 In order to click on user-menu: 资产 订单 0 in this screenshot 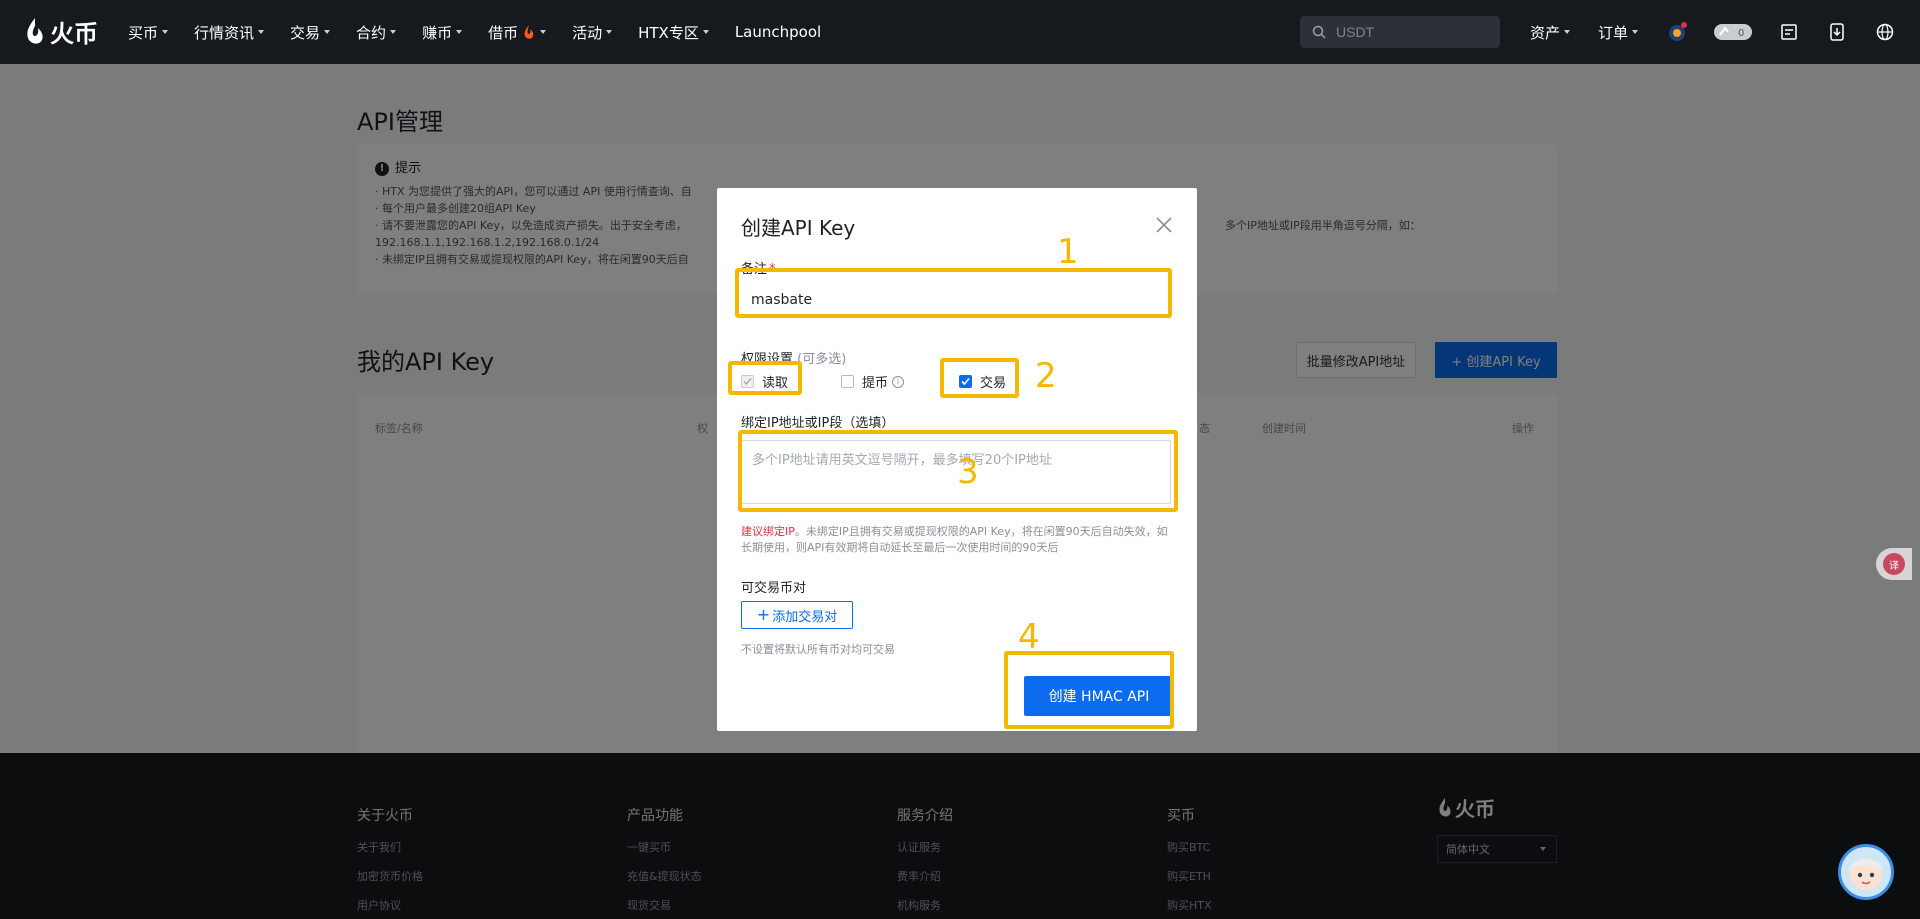, I will do `click(1725, 32)`.